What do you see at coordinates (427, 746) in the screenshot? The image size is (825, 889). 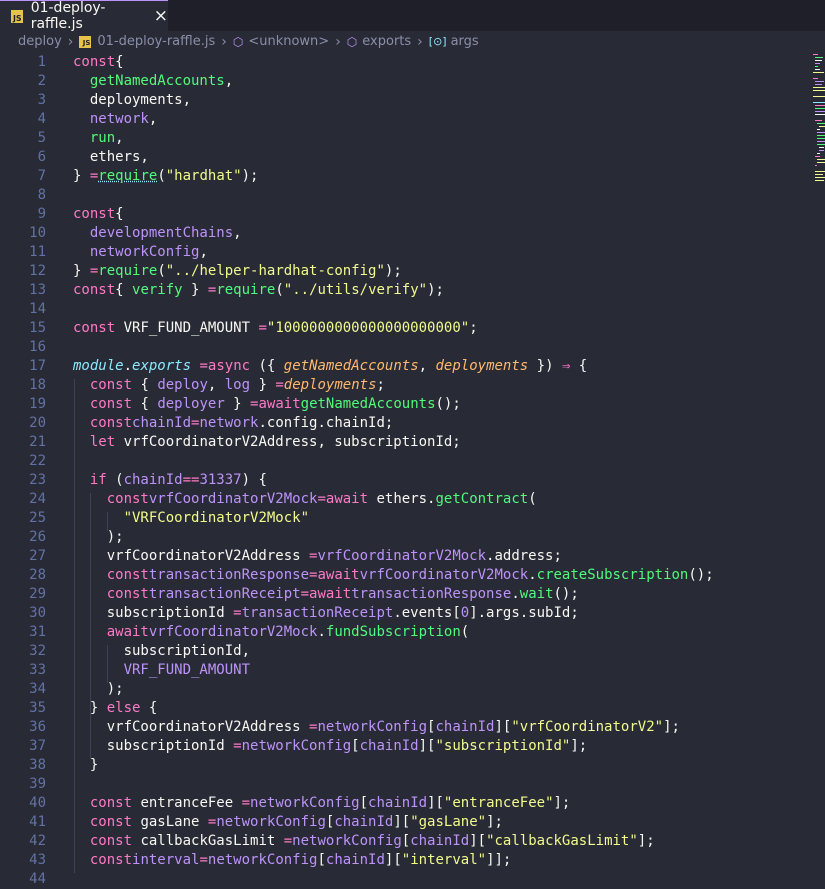 I see `code-token: ][` at bounding box center [427, 746].